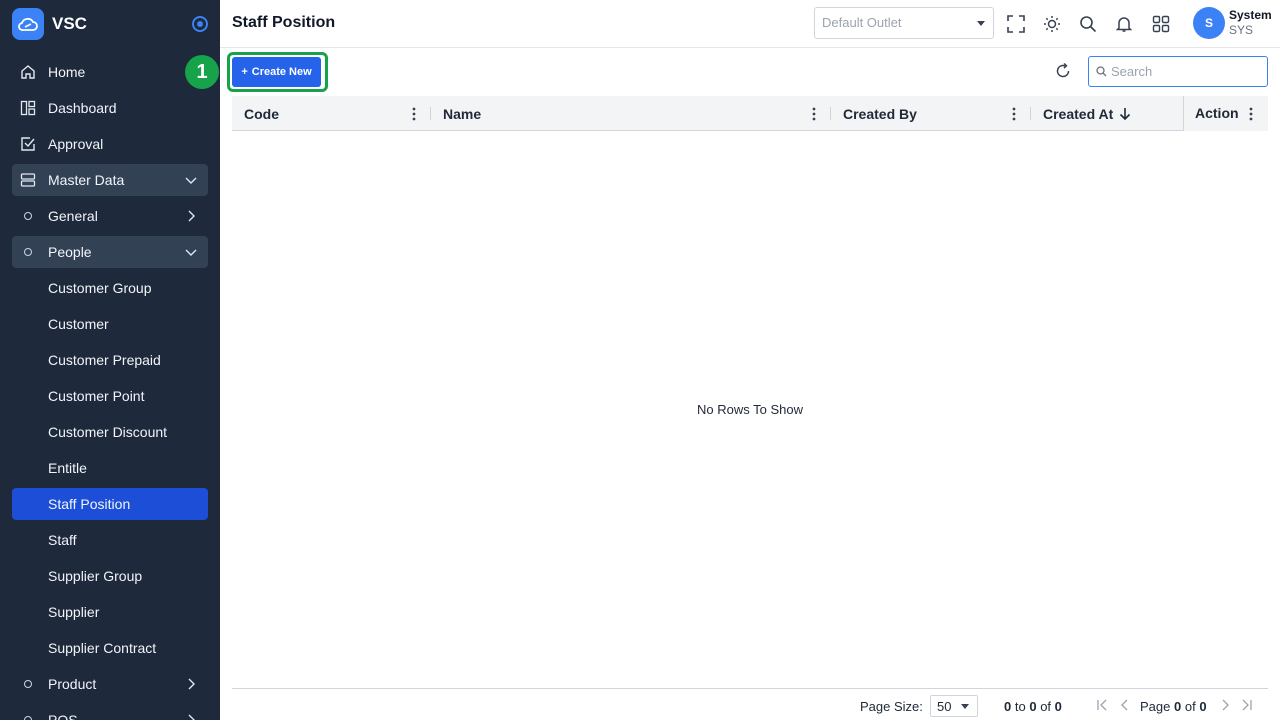  I want to click on sidebar-item-customer-point: Customer Point, so click(110, 396).